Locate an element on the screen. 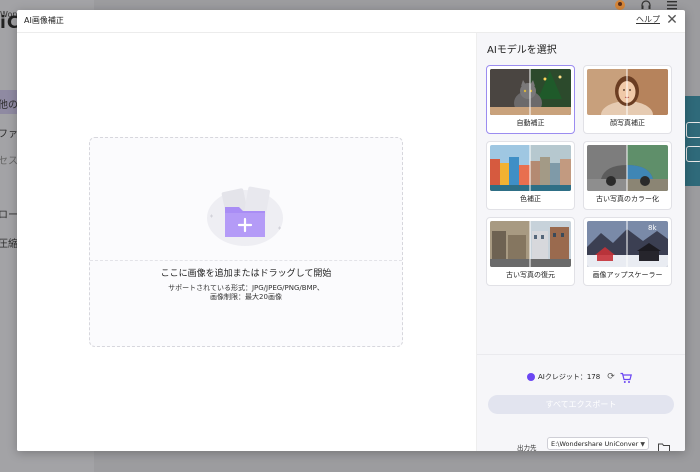 The width and height of the screenshot is (700, 472). model-card-auto-enhance: 自動補正 is located at coordinates (530, 99).